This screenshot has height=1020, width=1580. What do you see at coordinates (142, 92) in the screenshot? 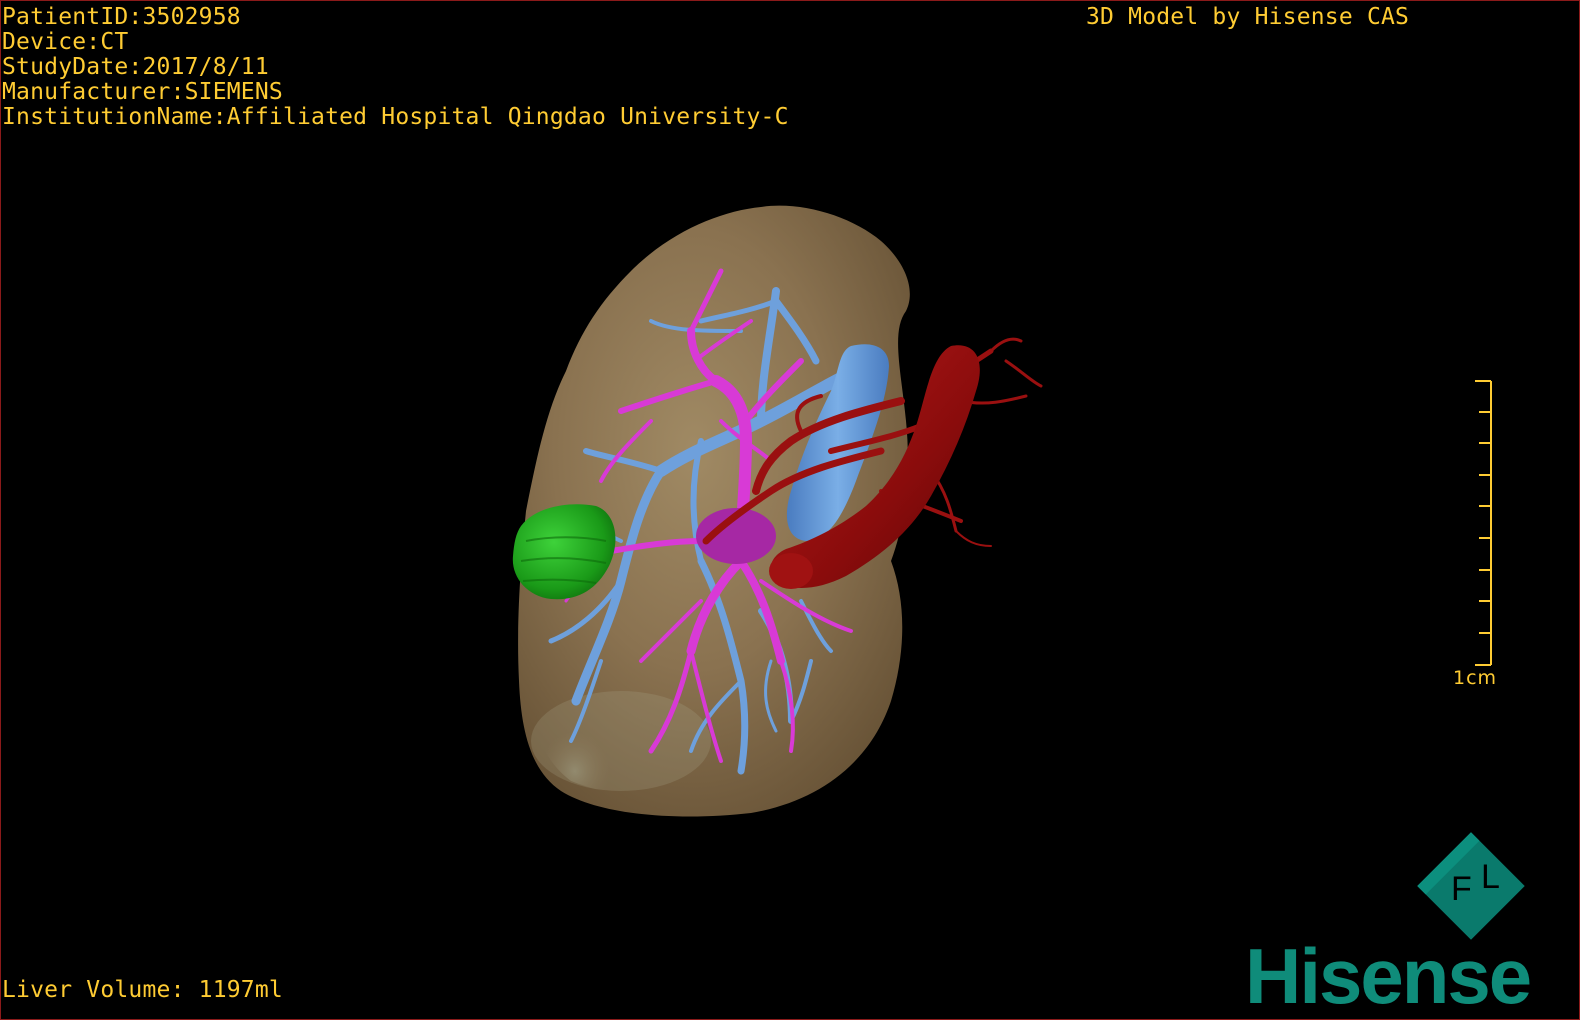
I see `manufacturer: Manufacturer:SIEMENS` at bounding box center [142, 92].